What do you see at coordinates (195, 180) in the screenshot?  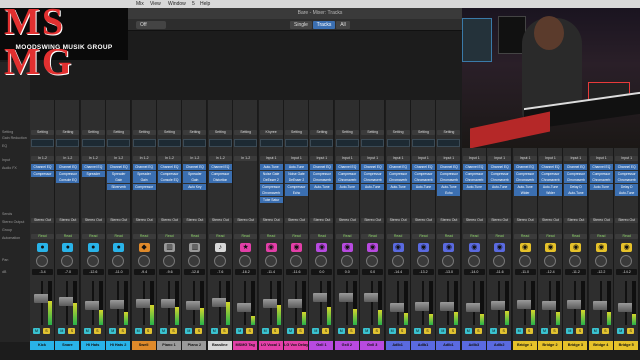 I see `audio-fx-slot: Gain` at bounding box center [195, 180].